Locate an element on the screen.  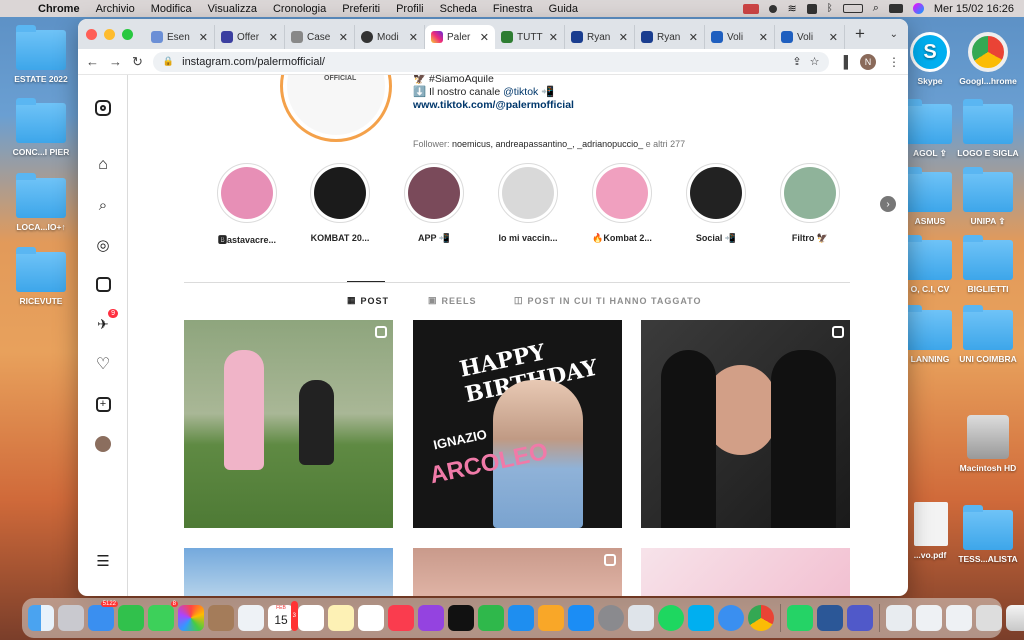
photos-icon is located at coordinates (191, 618).